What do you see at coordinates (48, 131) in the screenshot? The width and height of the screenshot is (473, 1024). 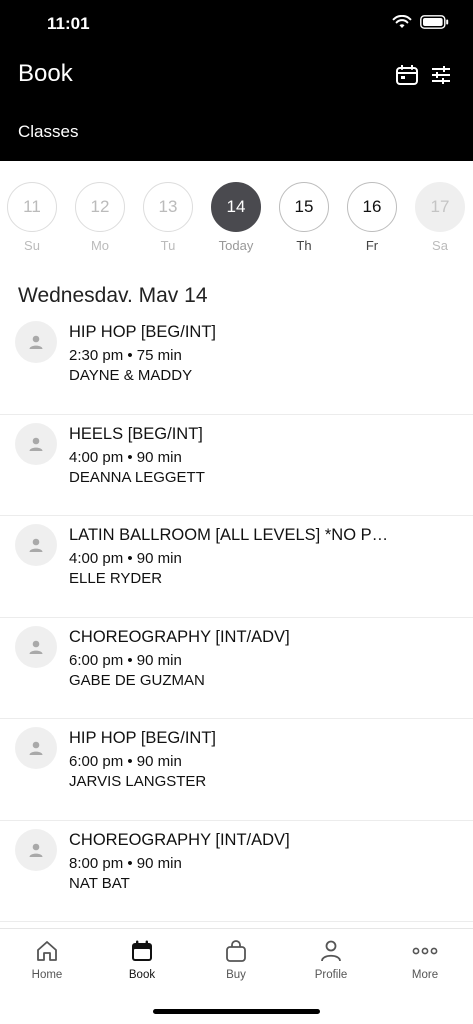 I see `section-subtitle: Classes` at bounding box center [48, 131].